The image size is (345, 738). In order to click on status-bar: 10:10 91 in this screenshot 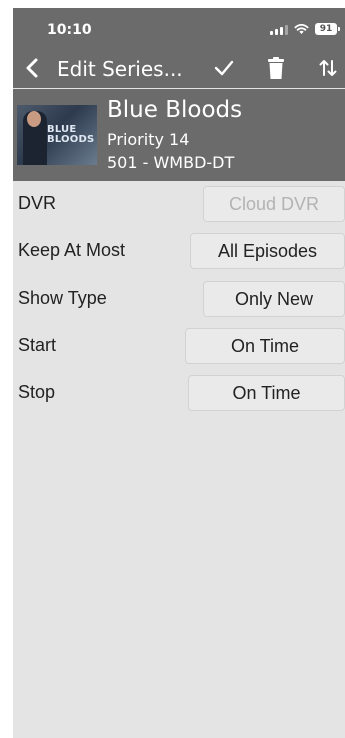, I will do `click(179, 28)`.